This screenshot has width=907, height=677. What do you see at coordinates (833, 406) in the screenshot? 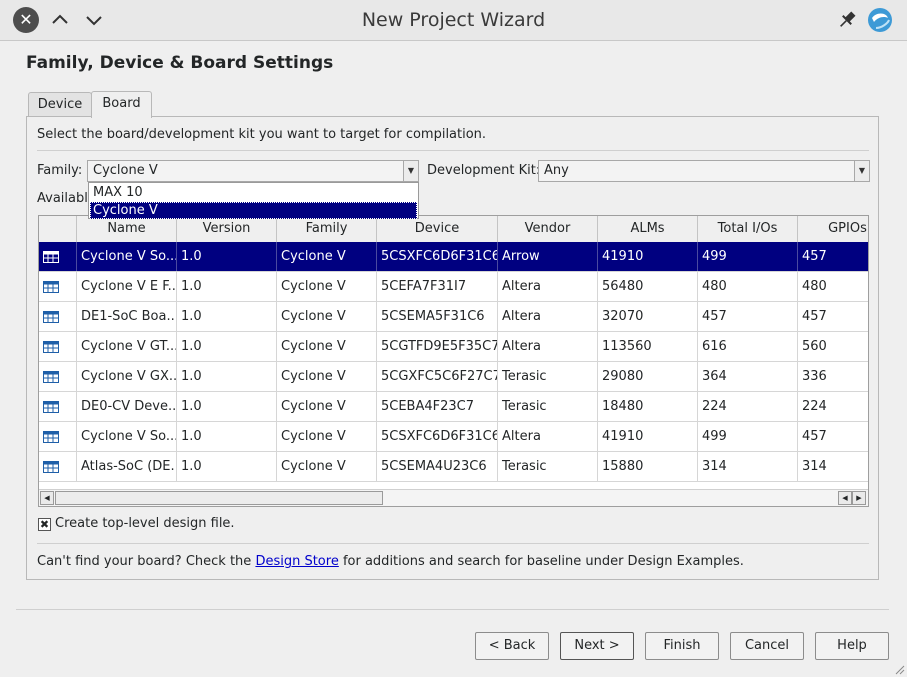
I see `table-cell-gpios: 224` at bounding box center [833, 406].